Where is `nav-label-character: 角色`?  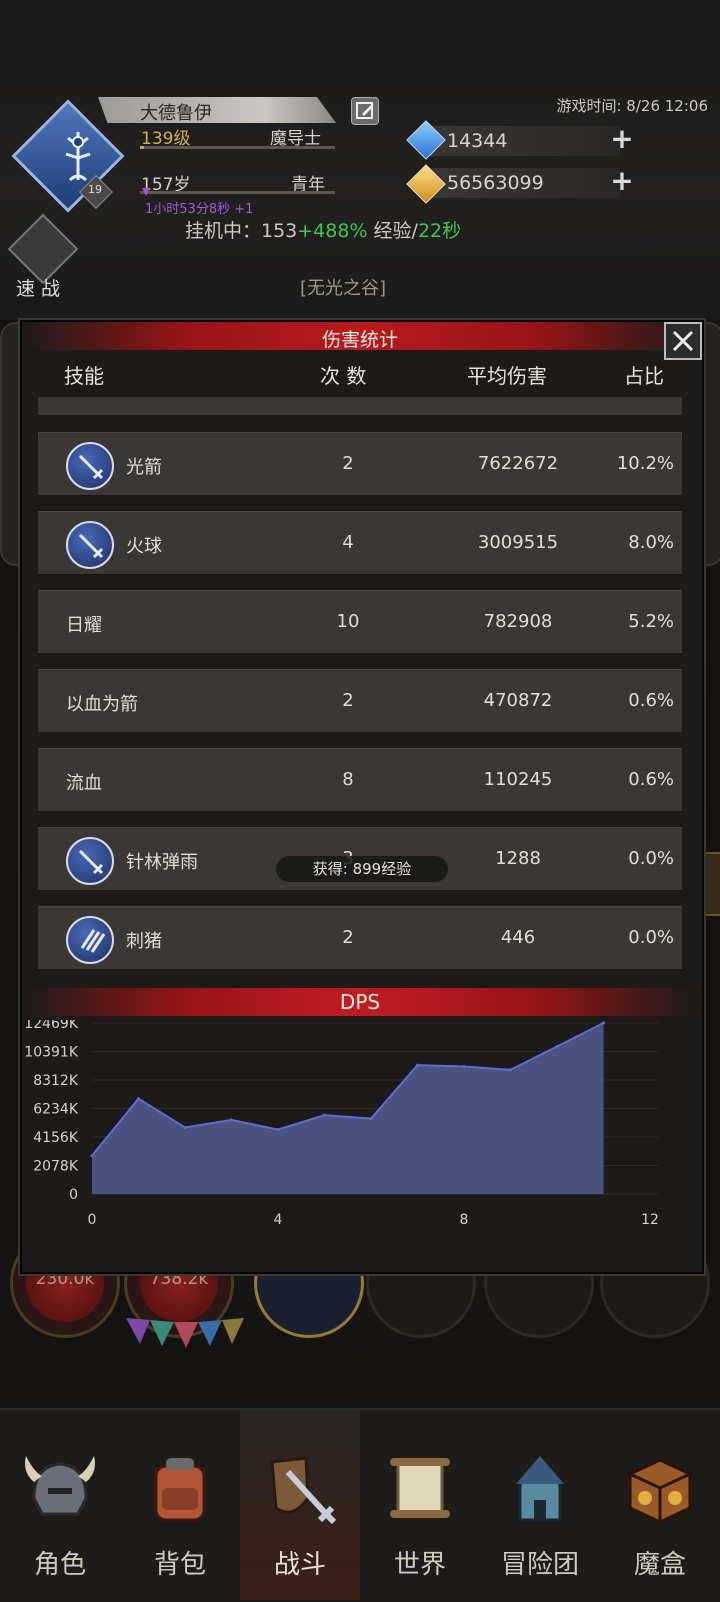 nav-label-character: 角色 is located at coordinates (59, 1565).